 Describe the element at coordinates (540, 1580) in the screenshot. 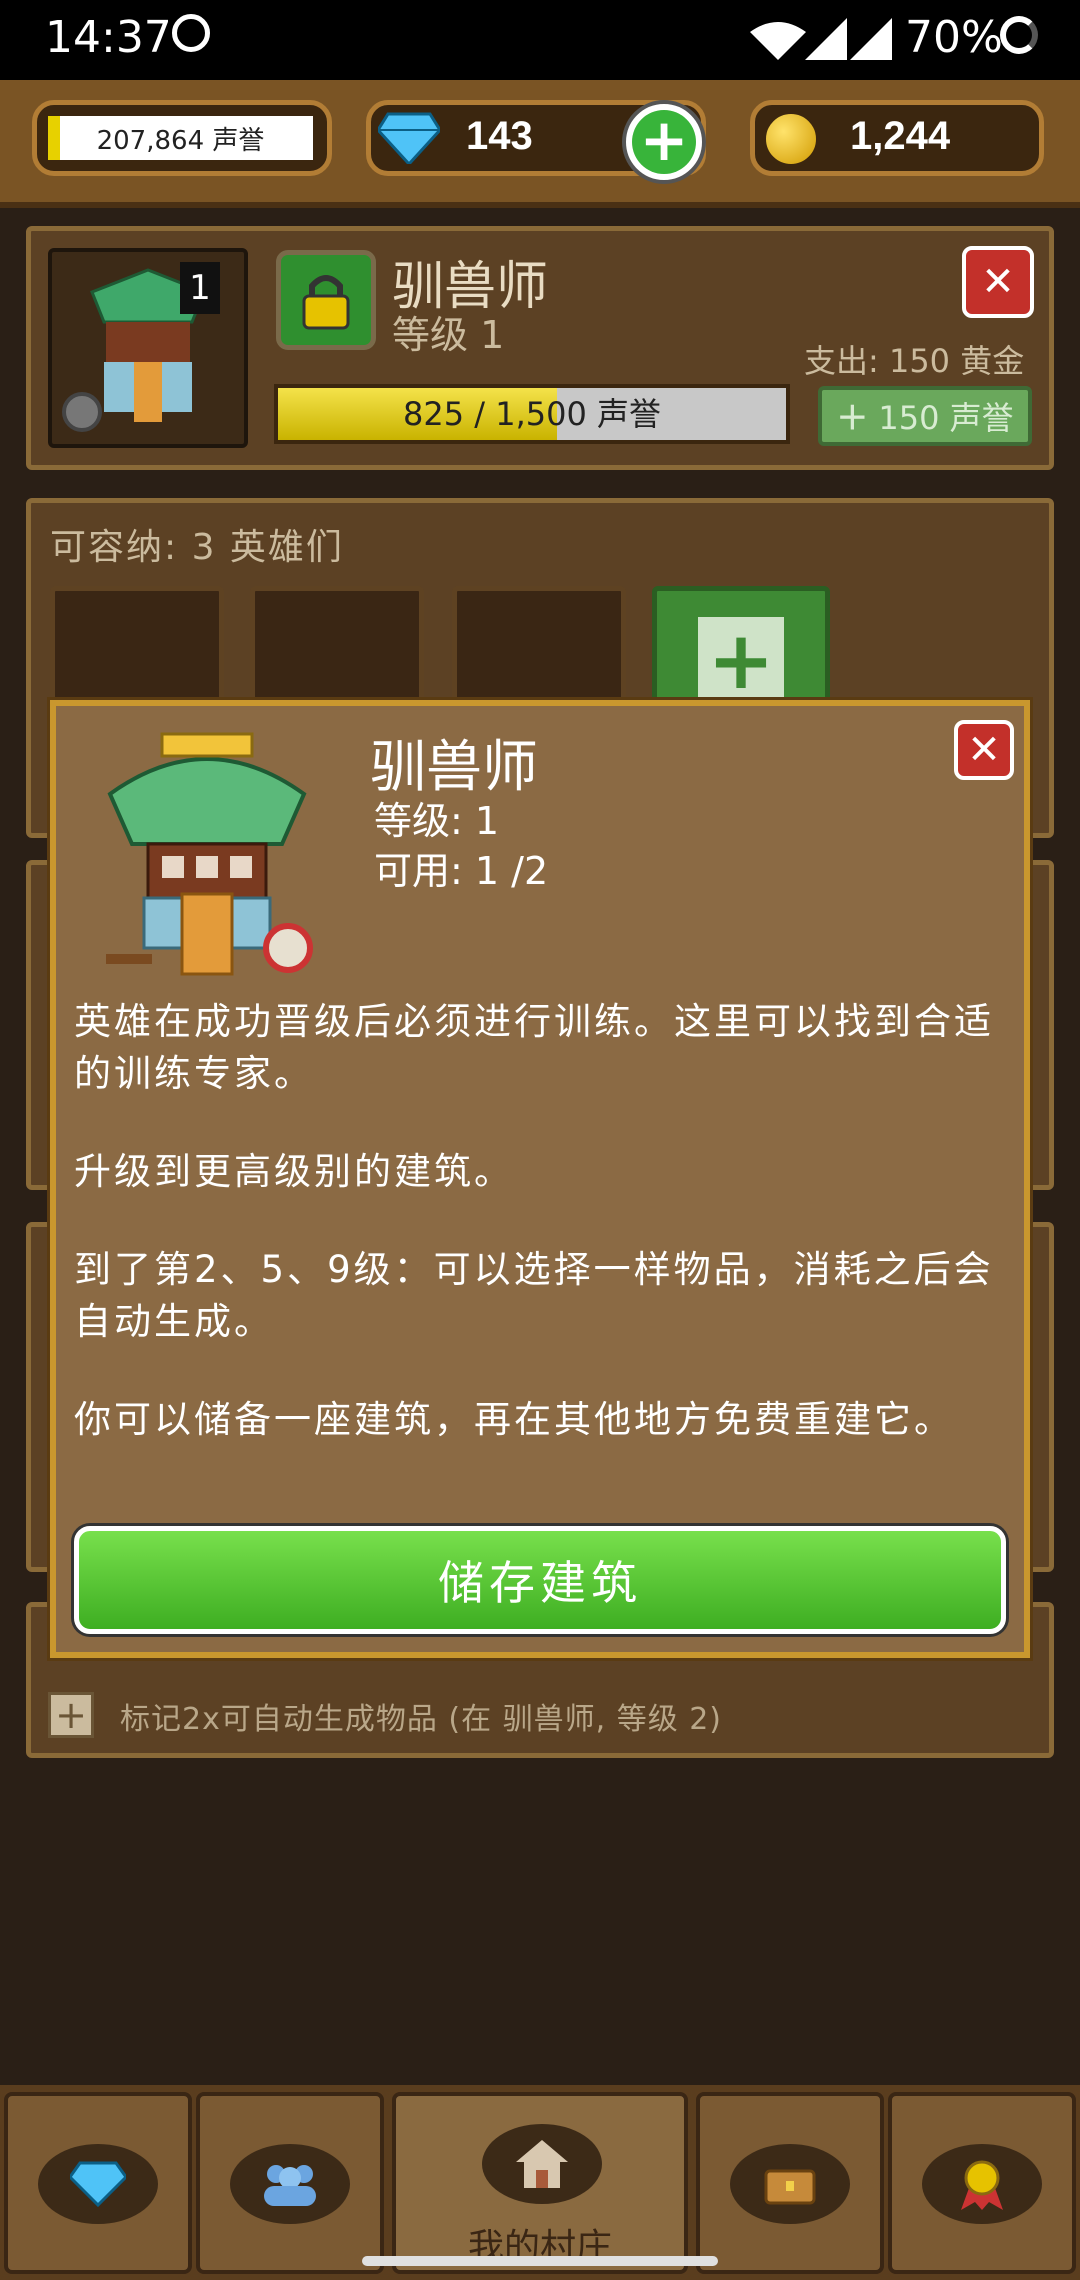

I see `store-building-button: 储存建筑` at that location.